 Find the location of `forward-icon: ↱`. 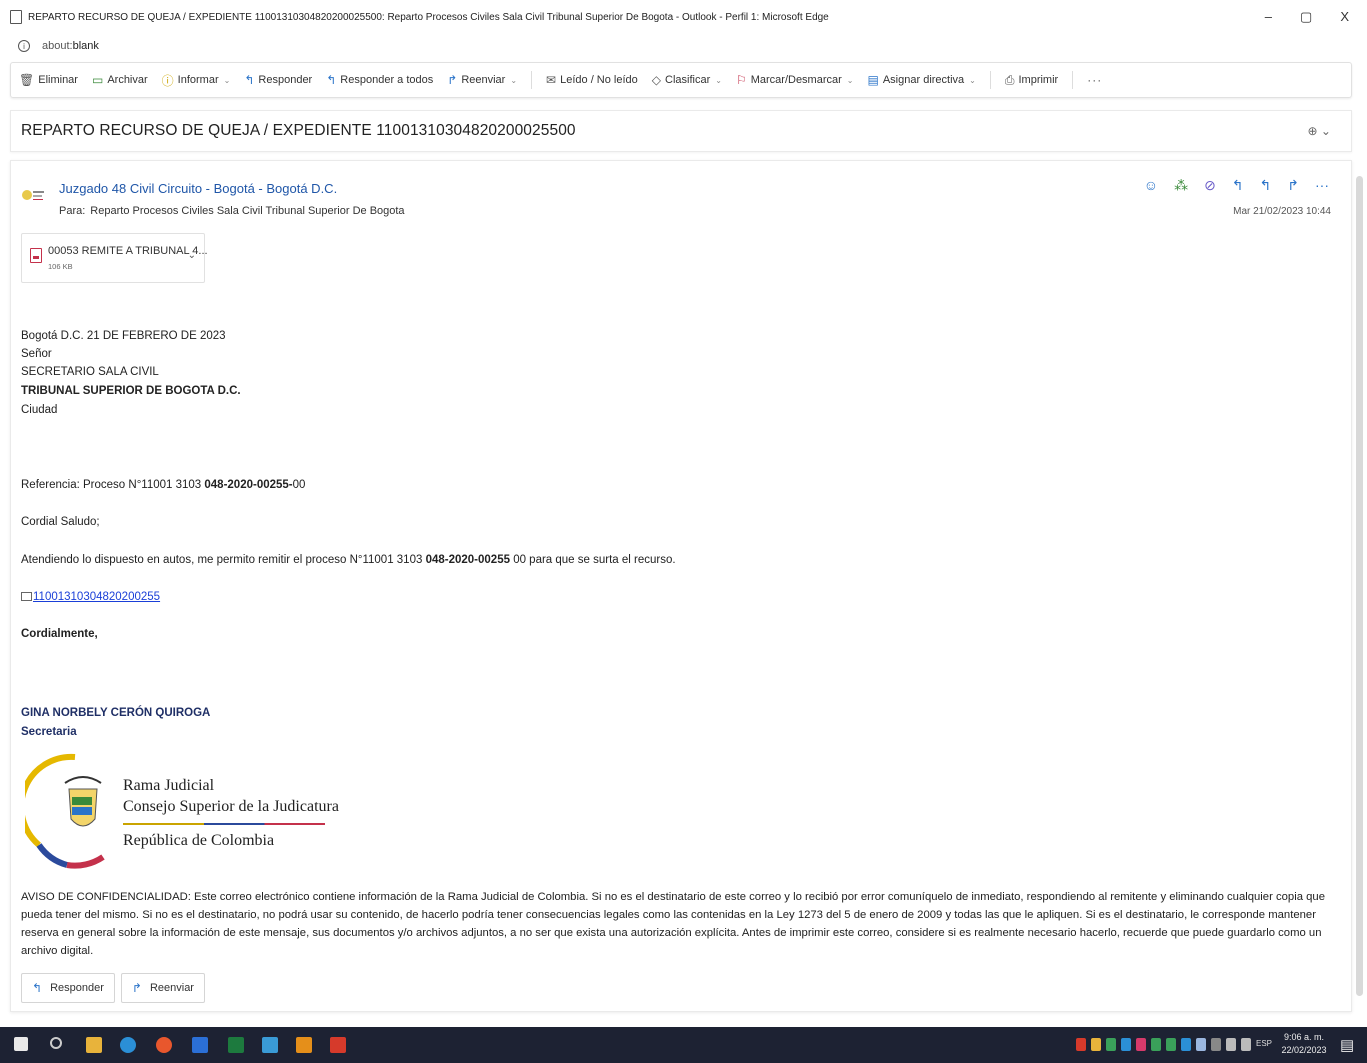

forward-icon: ↱ is located at coordinates (1293, 185).